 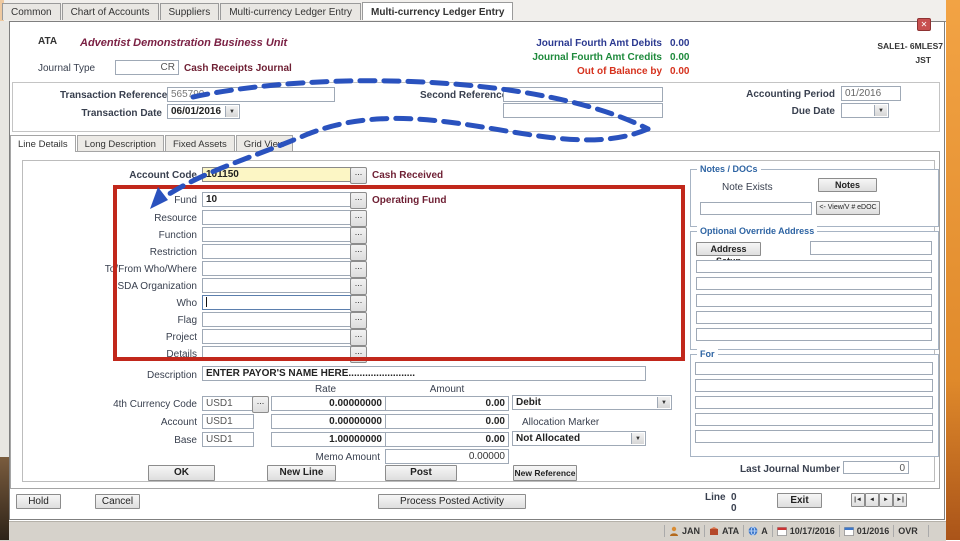 I want to click on address-code-field, so click(x=871, y=248).